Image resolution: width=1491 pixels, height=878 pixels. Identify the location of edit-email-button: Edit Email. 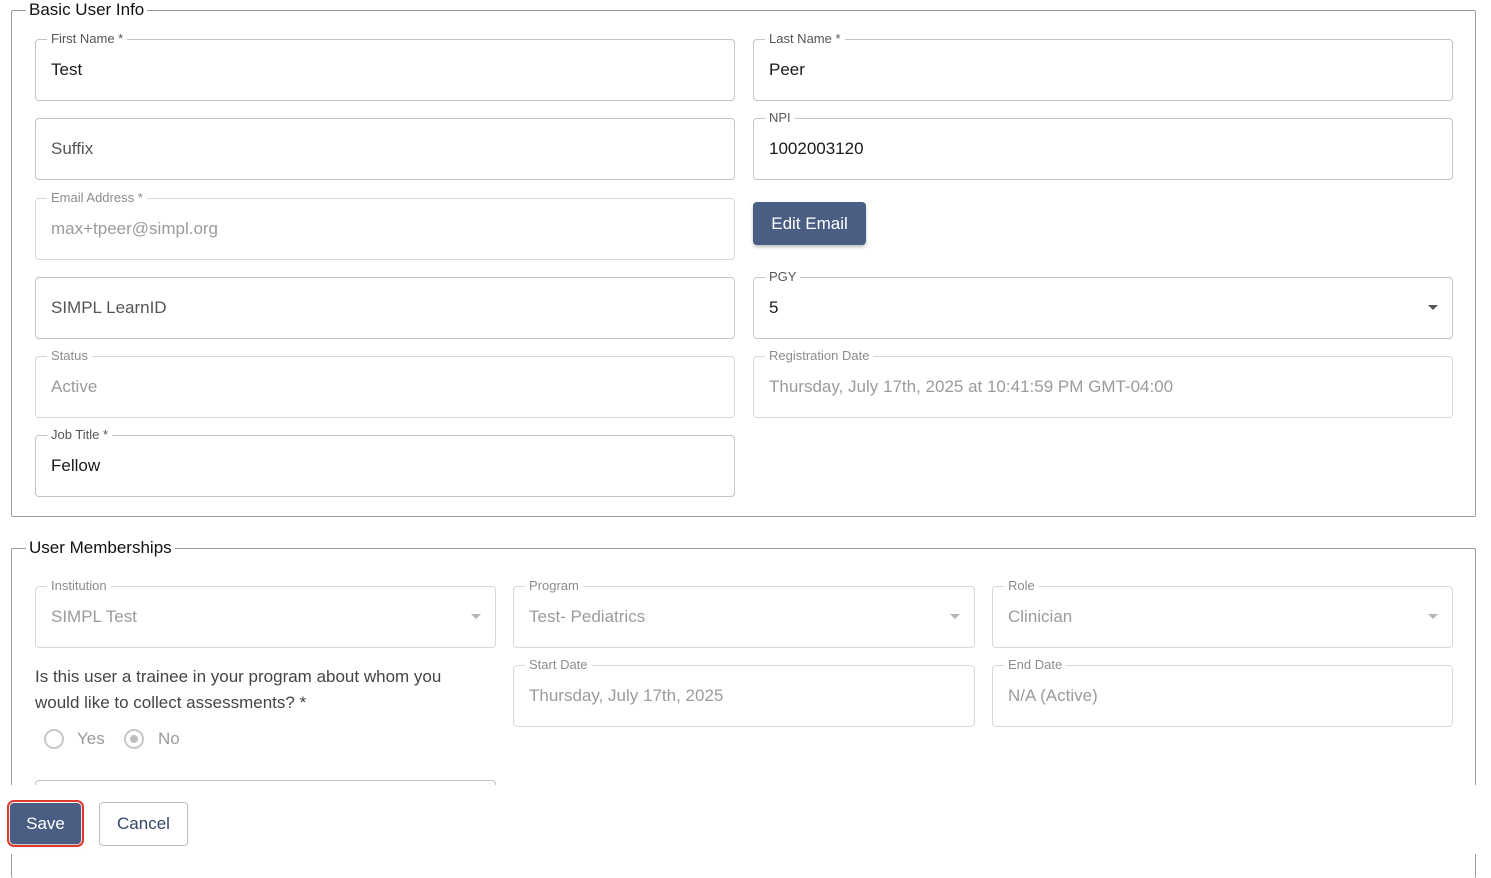
(809, 223).